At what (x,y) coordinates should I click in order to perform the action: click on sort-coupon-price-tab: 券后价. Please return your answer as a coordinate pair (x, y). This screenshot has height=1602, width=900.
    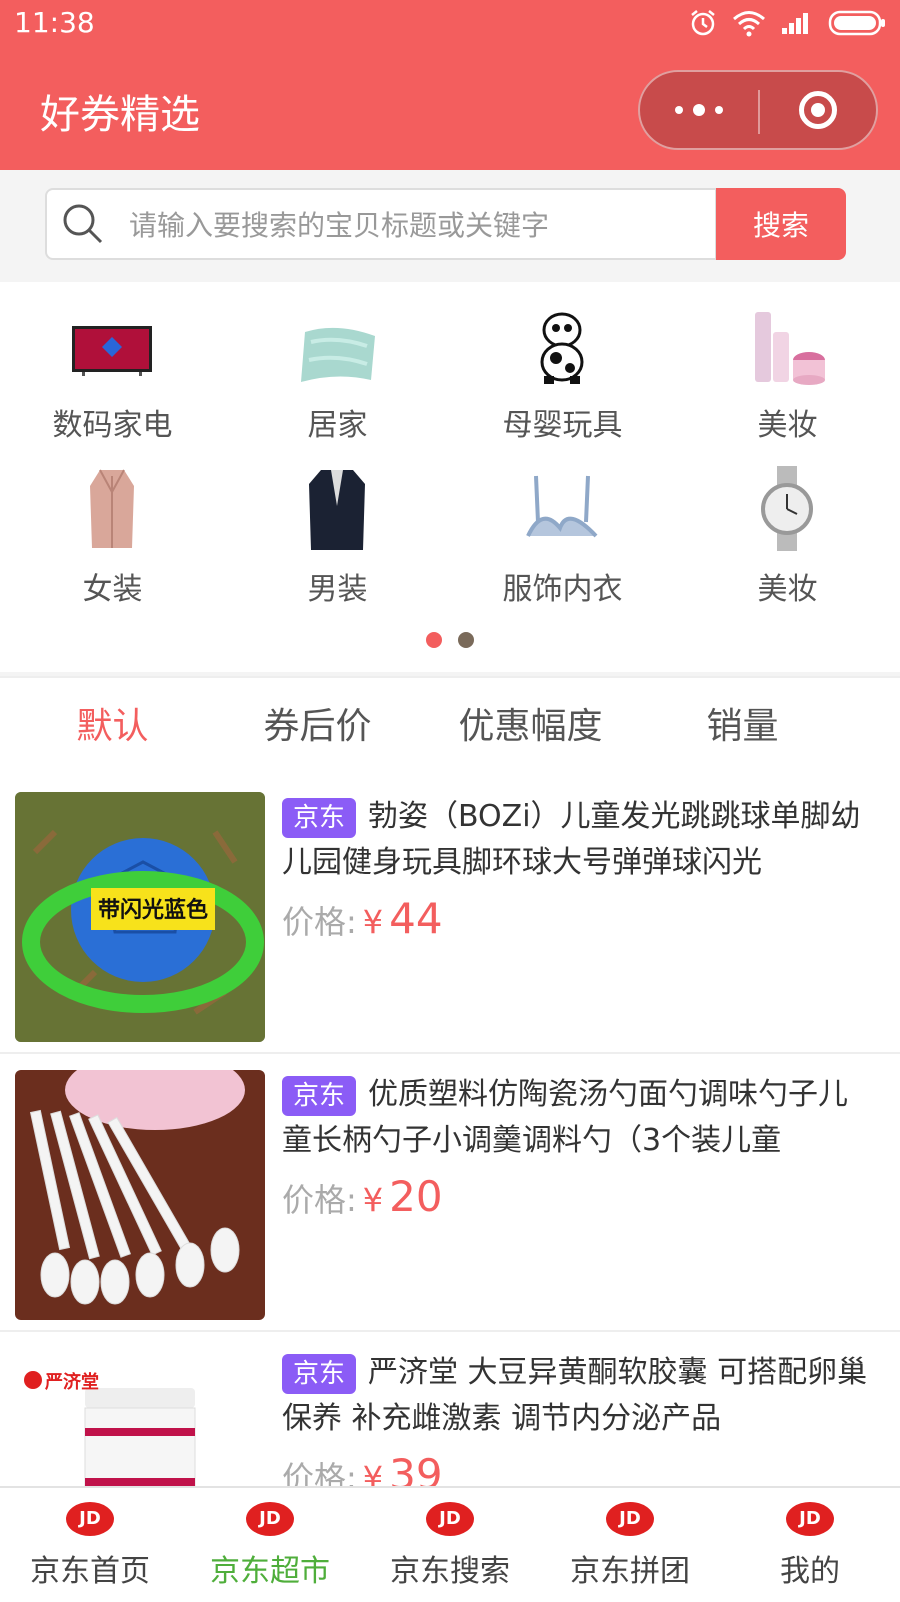
    Looking at the image, I should click on (317, 727).